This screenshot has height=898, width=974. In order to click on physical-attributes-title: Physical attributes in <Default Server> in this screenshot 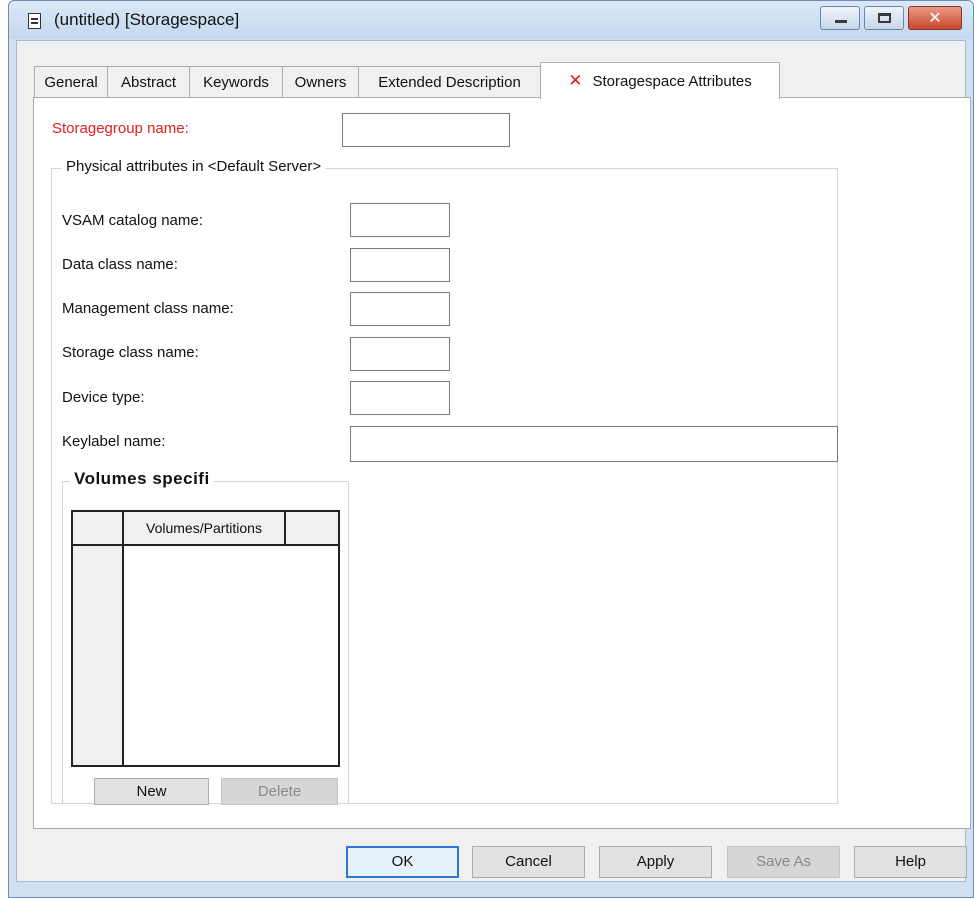, I will do `click(194, 166)`.